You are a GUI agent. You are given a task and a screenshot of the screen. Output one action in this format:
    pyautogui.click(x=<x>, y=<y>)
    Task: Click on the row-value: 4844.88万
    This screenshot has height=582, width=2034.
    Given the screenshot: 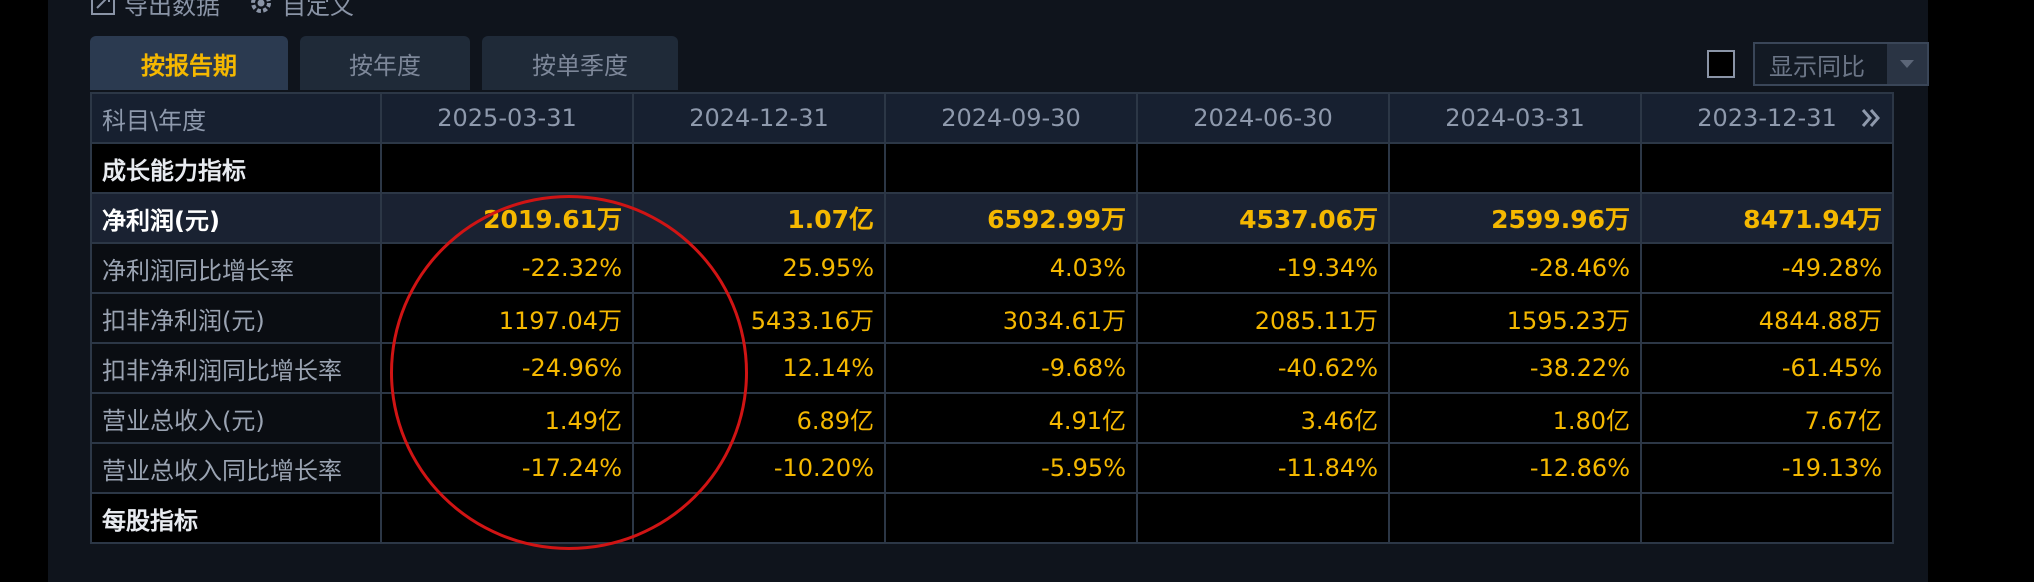 What is the action you would take?
    pyautogui.click(x=1767, y=318)
    